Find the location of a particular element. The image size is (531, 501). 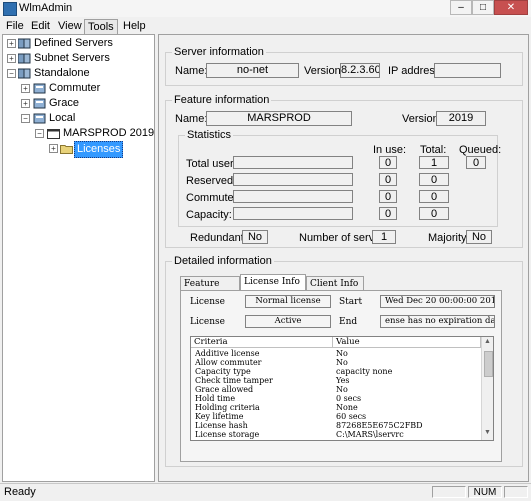

license-type-label: License is located at coordinates (207, 302).